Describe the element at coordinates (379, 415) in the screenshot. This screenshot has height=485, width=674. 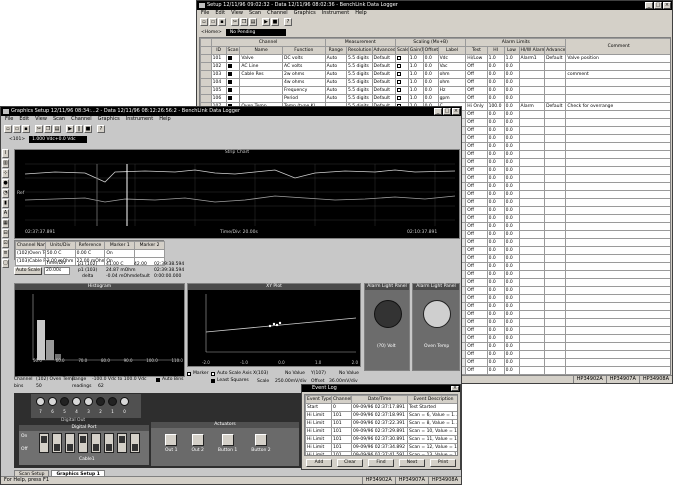
I see `table-cell: 09-09/96 02:37:18.991` at that location.